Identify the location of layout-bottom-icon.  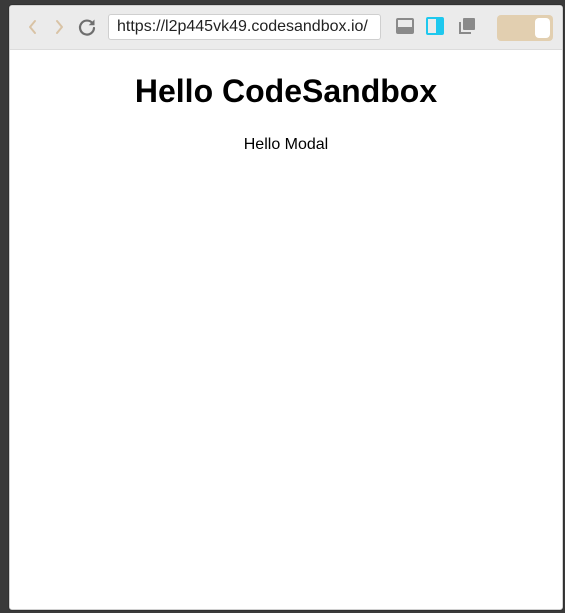
(405, 28).